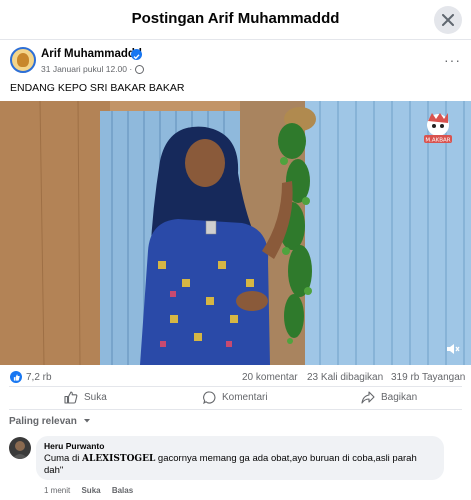 This screenshot has height=500, width=471. I want to click on comment-button: Komentari, so click(235, 397).